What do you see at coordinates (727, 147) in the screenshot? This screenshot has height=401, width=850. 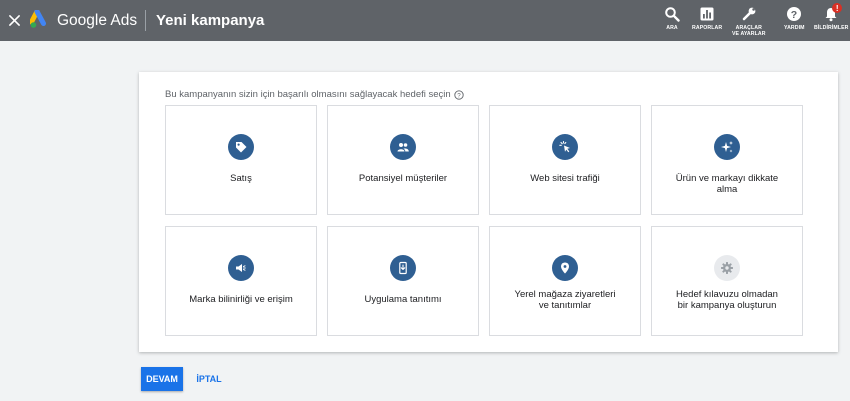 I see `sparkle-icon` at bounding box center [727, 147].